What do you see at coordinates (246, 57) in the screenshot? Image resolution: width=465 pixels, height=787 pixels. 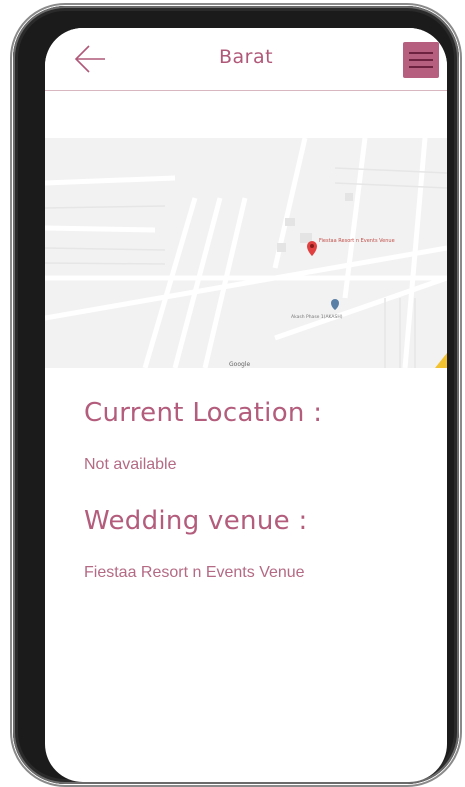 I see `page-title: Barat` at bounding box center [246, 57].